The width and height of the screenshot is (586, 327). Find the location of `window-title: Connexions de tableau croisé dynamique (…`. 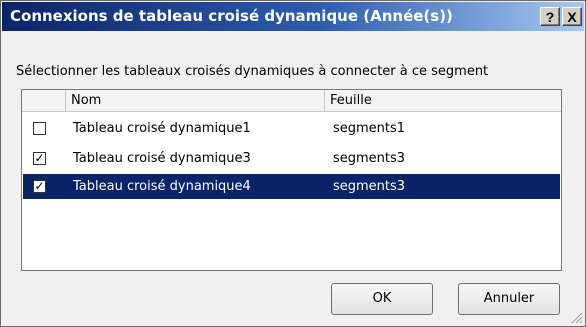

window-title: Connexions de tableau croisé dynamique (… is located at coordinates (231, 16).